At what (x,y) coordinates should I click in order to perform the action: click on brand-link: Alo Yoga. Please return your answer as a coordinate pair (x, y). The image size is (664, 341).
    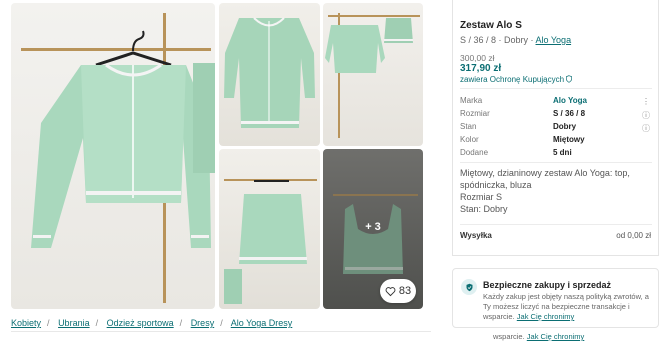
    Looking at the image, I should click on (554, 40).